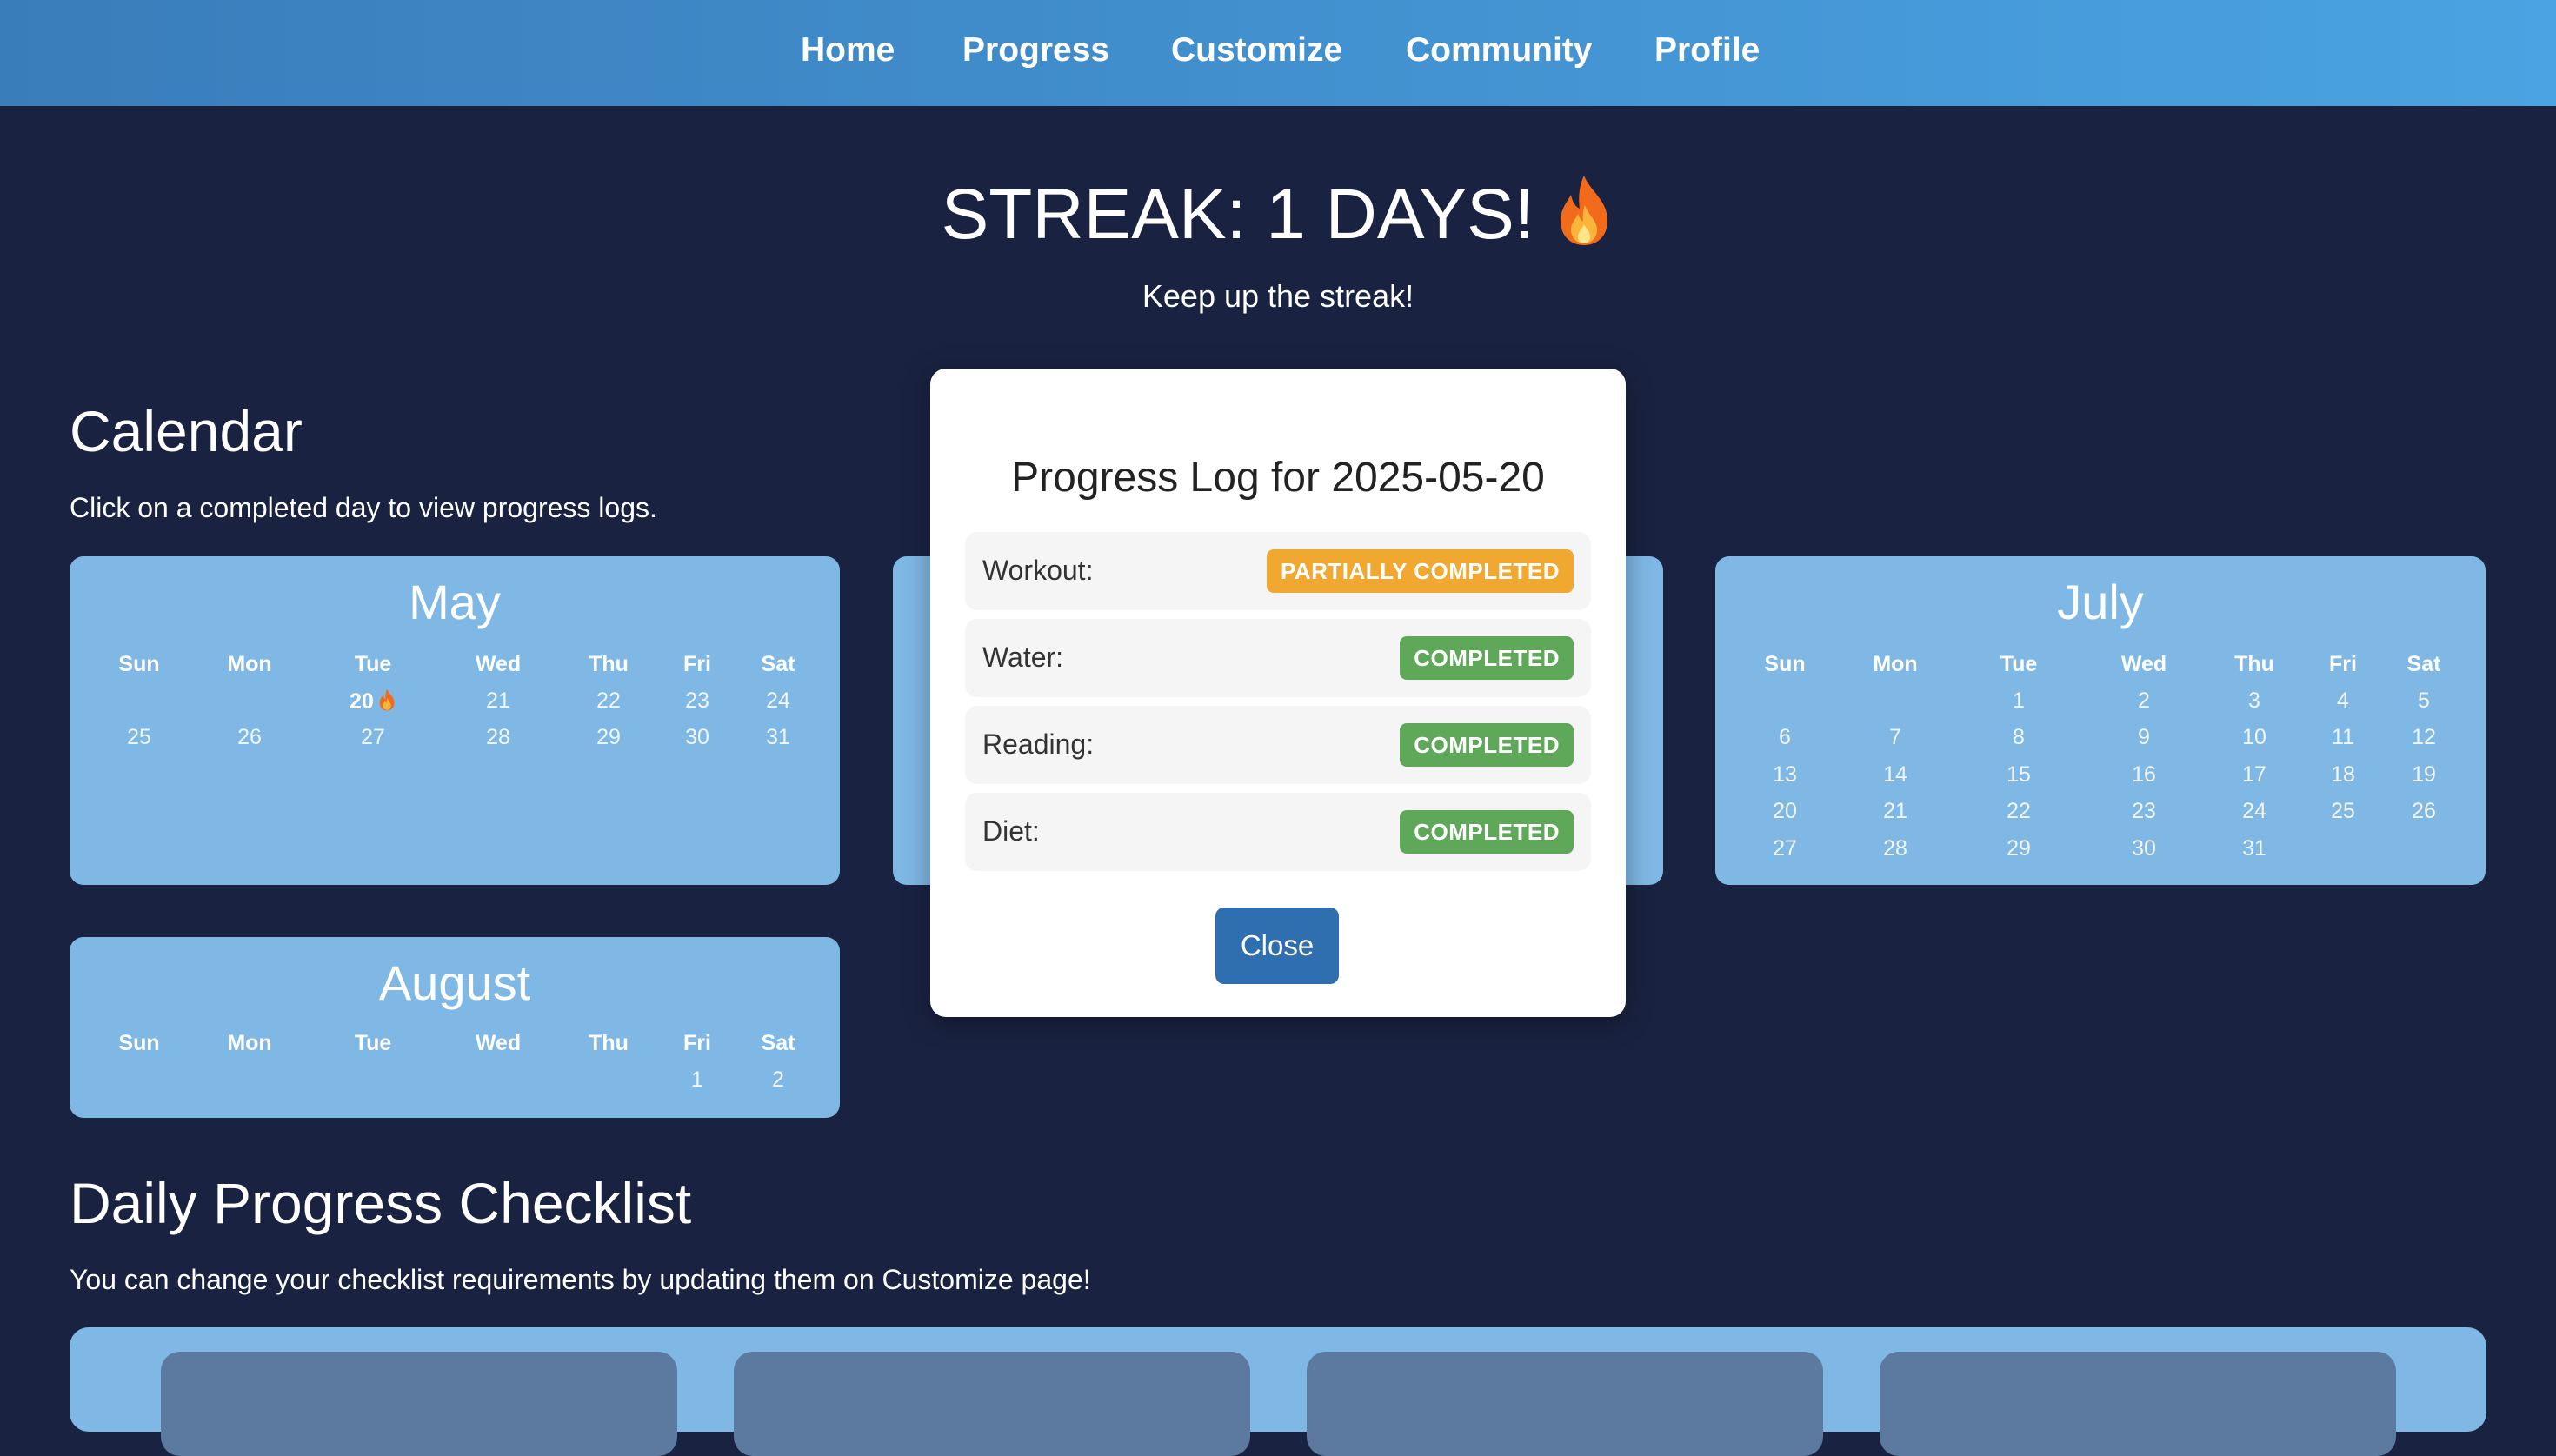  Describe the element at coordinates (1023, 657) in the screenshot. I see `log-label: Water:` at that location.